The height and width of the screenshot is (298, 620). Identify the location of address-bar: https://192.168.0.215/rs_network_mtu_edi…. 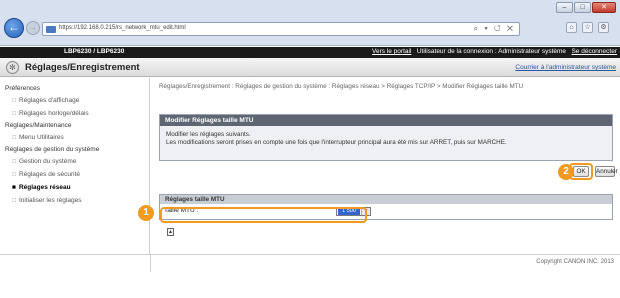
(281, 29).